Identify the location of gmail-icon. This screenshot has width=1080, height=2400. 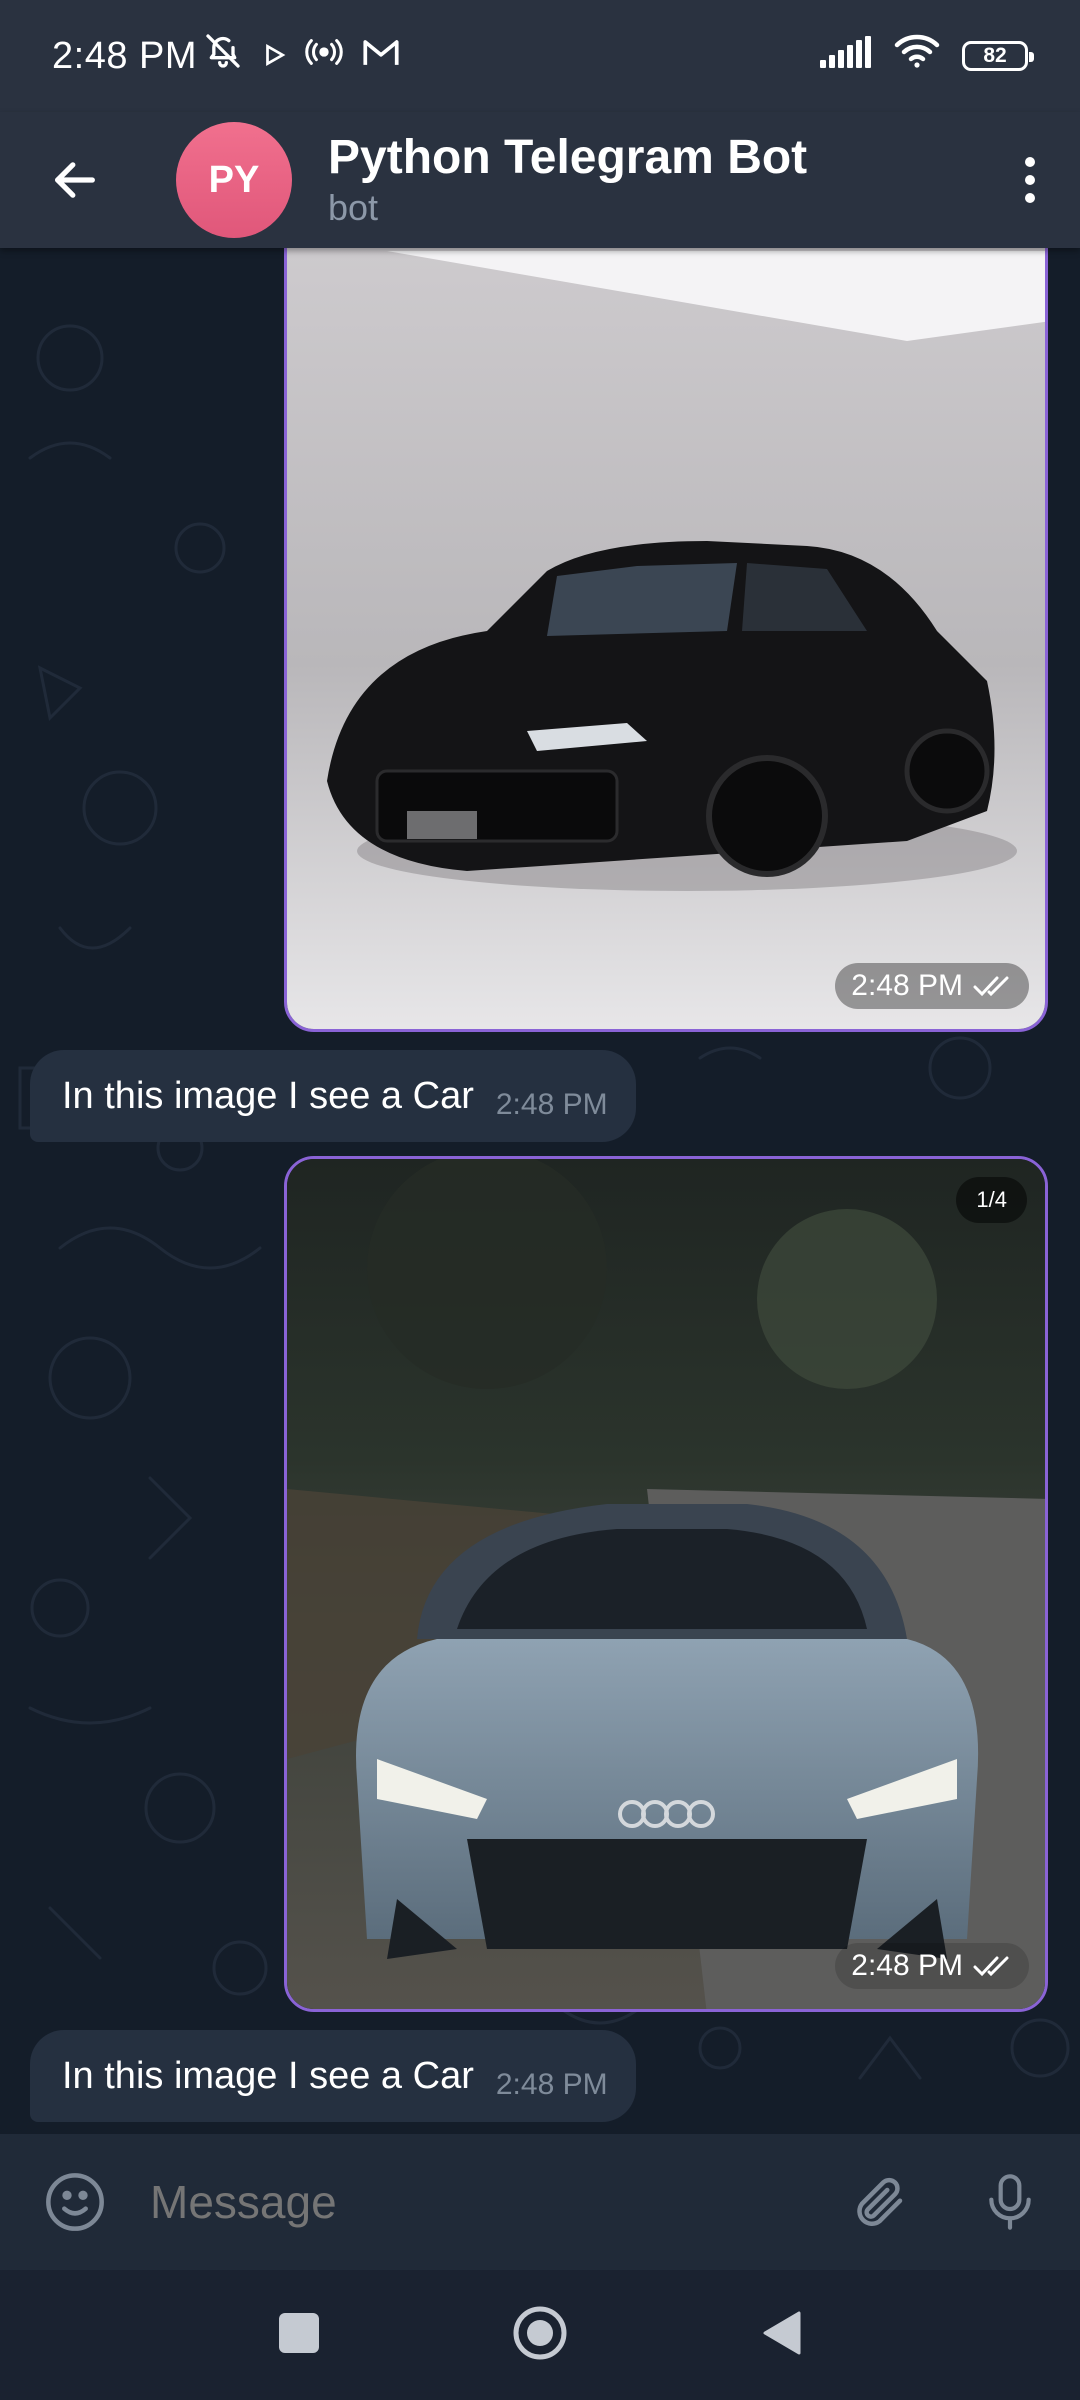
(381, 56).